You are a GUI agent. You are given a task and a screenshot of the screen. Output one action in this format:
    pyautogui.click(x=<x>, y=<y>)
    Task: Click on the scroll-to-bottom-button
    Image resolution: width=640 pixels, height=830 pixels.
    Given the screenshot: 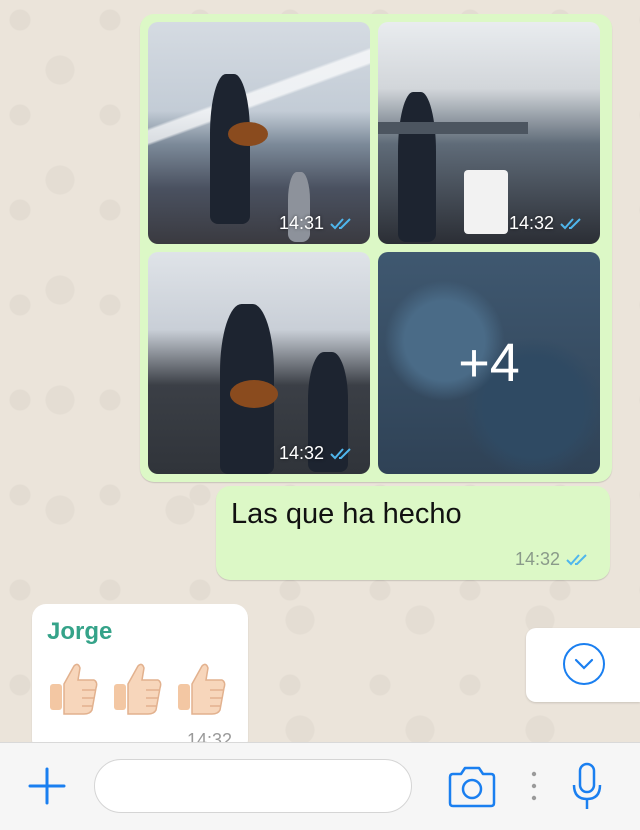 What is the action you would take?
    pyautogui.click(x=583, y=665)
    